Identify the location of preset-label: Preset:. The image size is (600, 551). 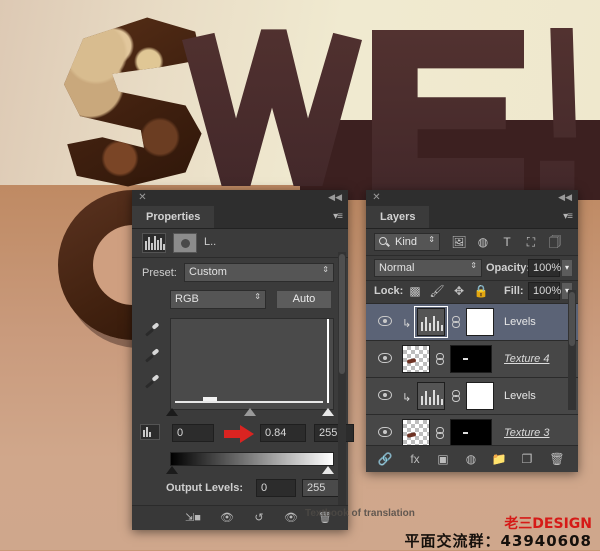
(159, 273).